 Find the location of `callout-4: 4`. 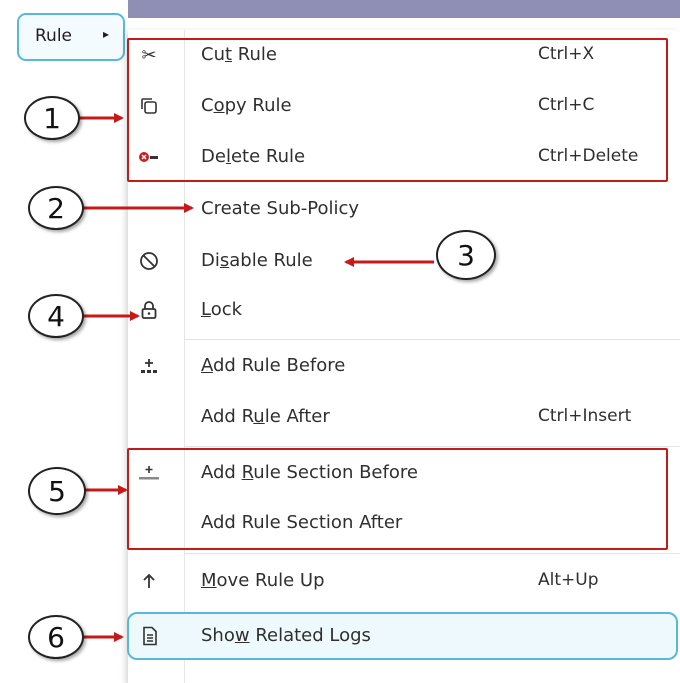

callout-4: 4 is located at coordinates (56, 316).